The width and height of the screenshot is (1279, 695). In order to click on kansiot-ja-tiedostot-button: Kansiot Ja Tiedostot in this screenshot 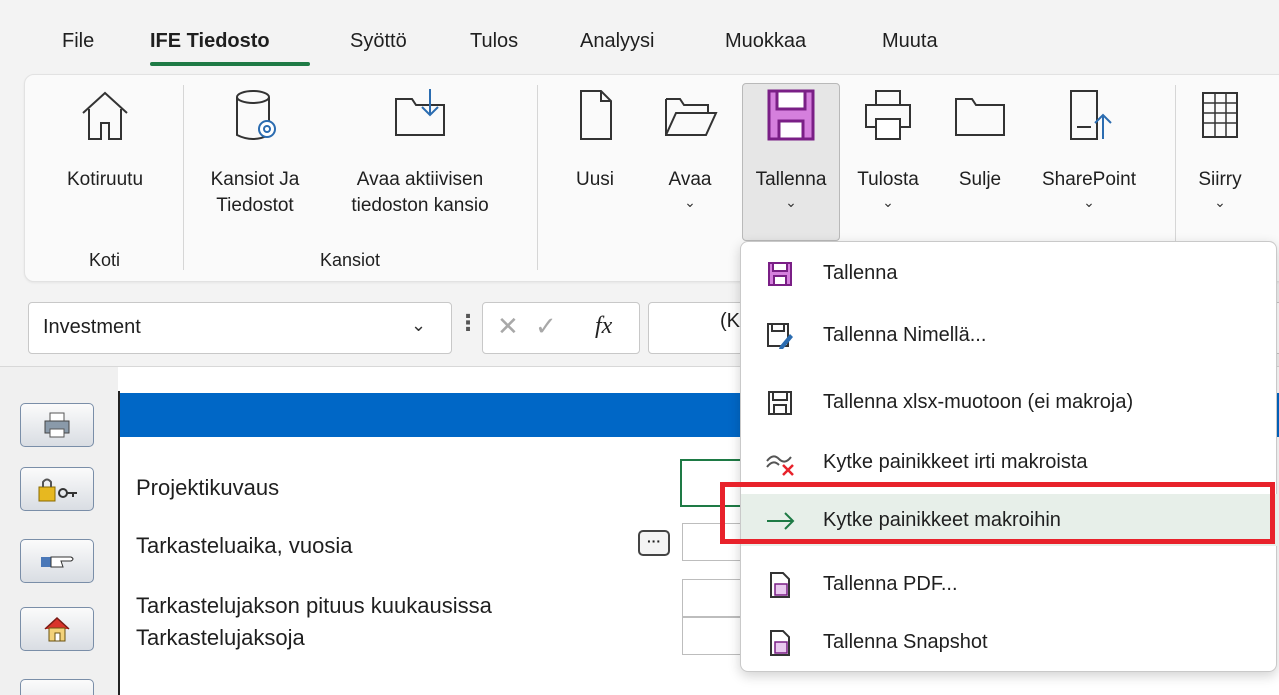, I will do `click(255, 152)`.